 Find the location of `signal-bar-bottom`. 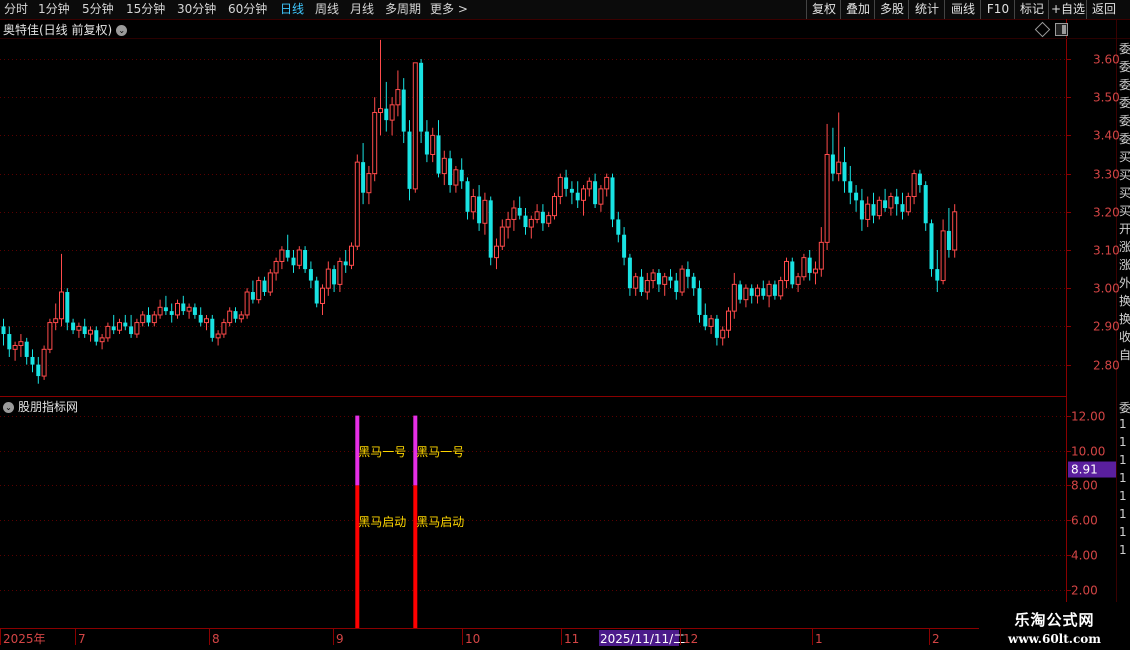

signal-bar-bottom is located at coordinates (357, 556).